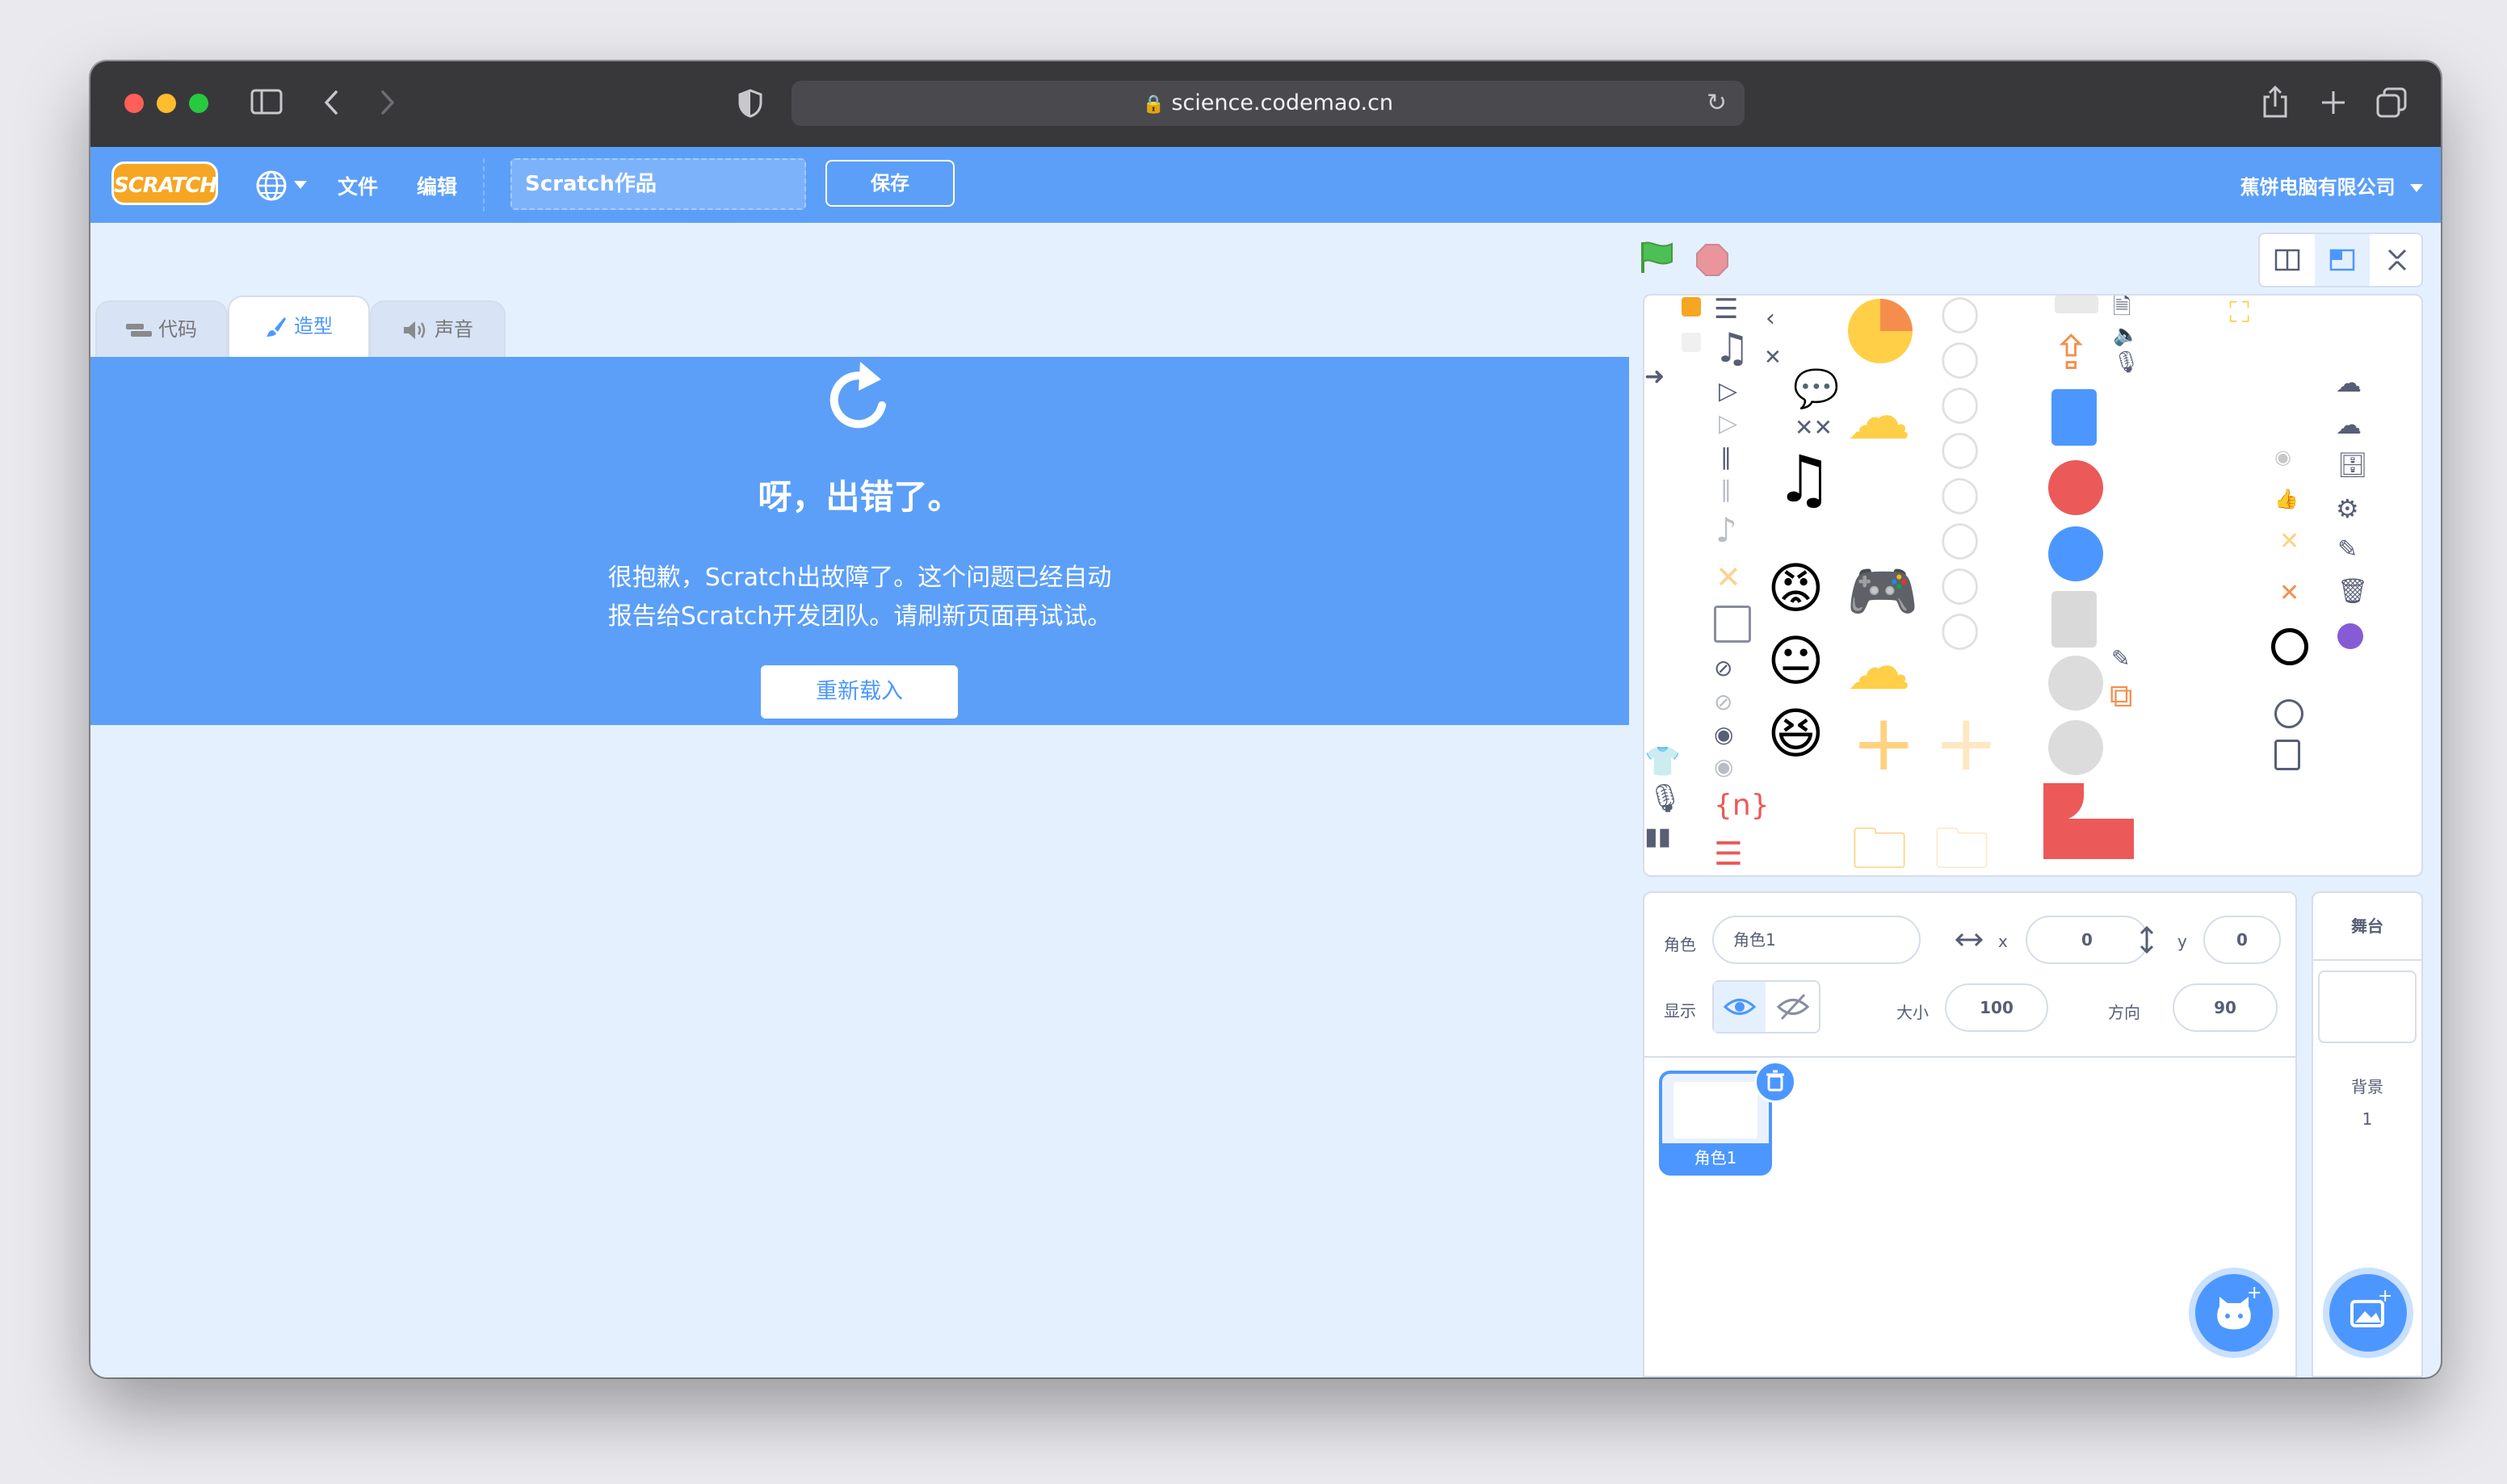 This screenshot has height=1484, width=2507. Describe the element at coordinates (1996, 1007) in the screenshot. I see `size-input: 100` at that location.